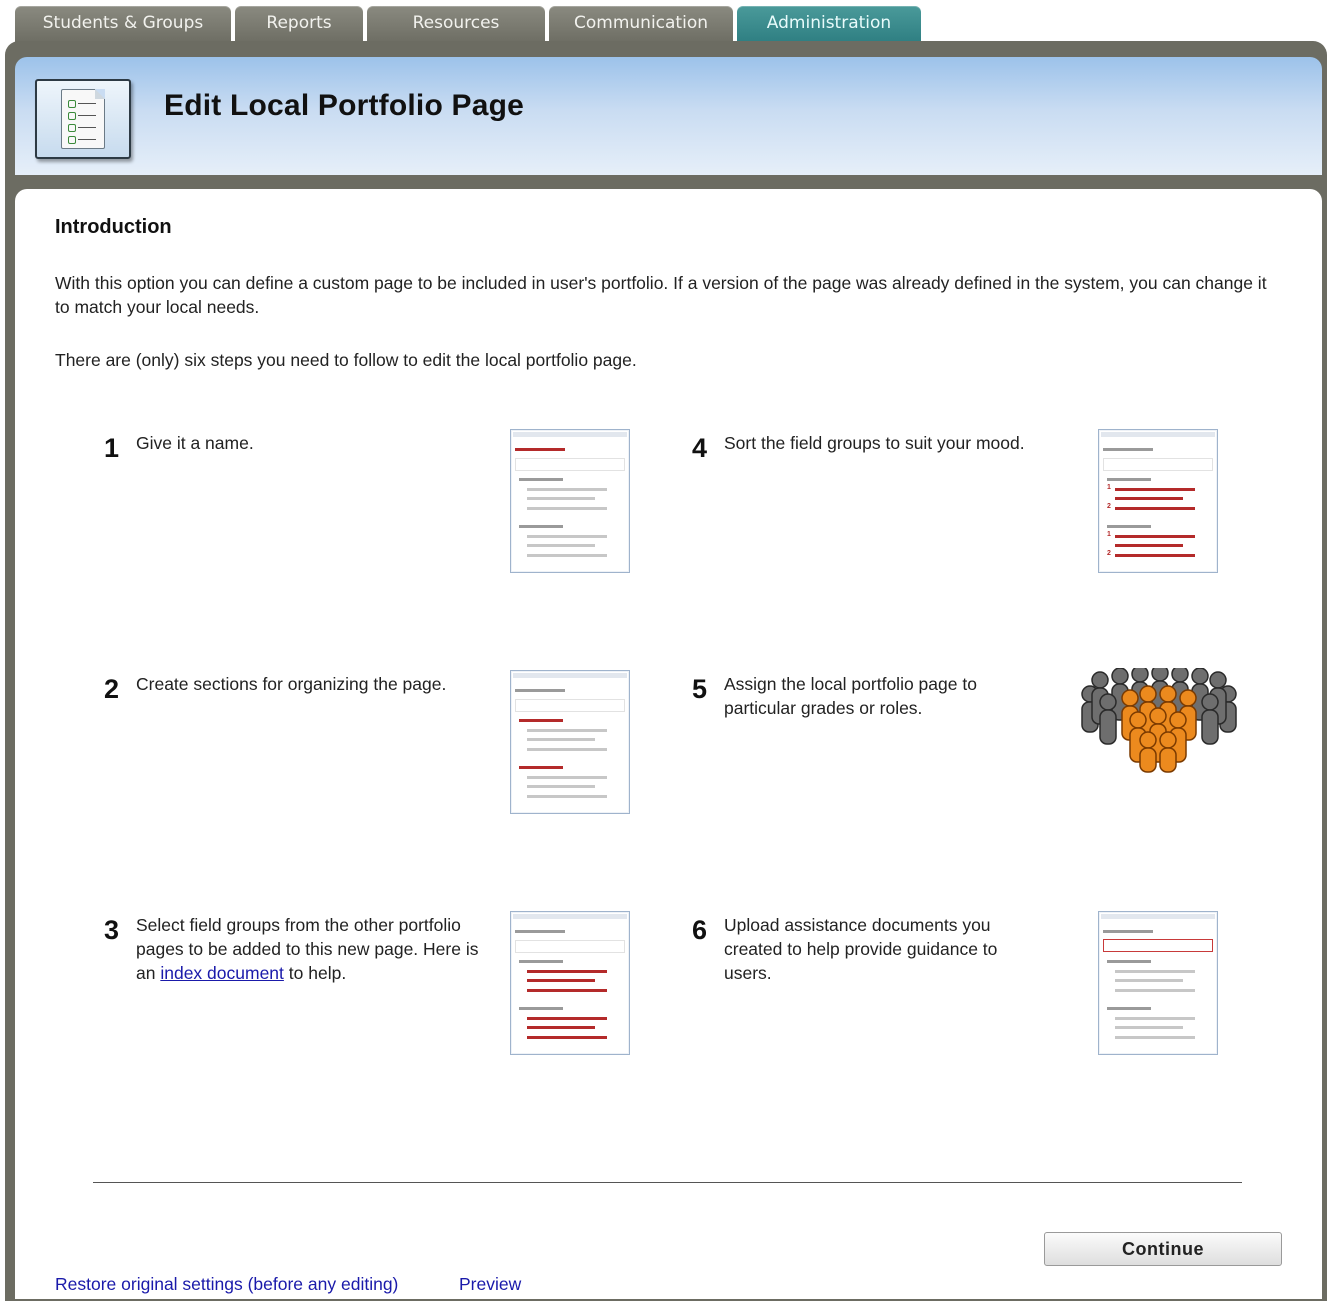 This screenshot has height=1301, width=1327. I want to click on sorted-groups-thumbnail: 1 2 1 2, so click(1158, 501).